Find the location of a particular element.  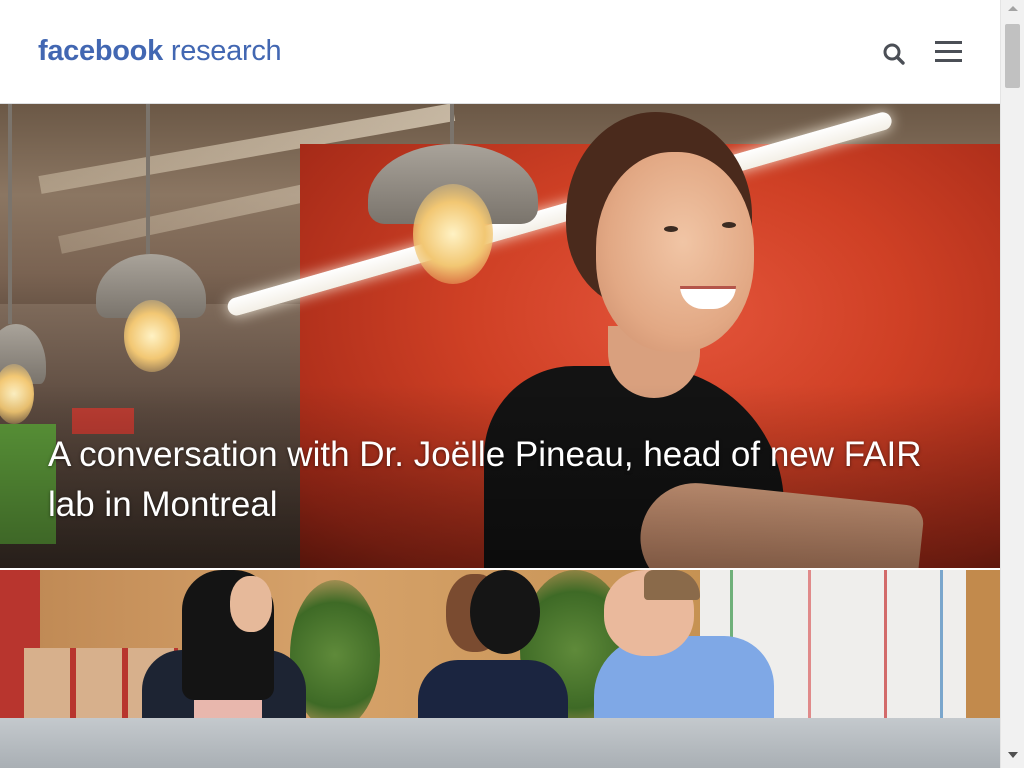

logo-suffix: research is located at coordinates (226, 51).